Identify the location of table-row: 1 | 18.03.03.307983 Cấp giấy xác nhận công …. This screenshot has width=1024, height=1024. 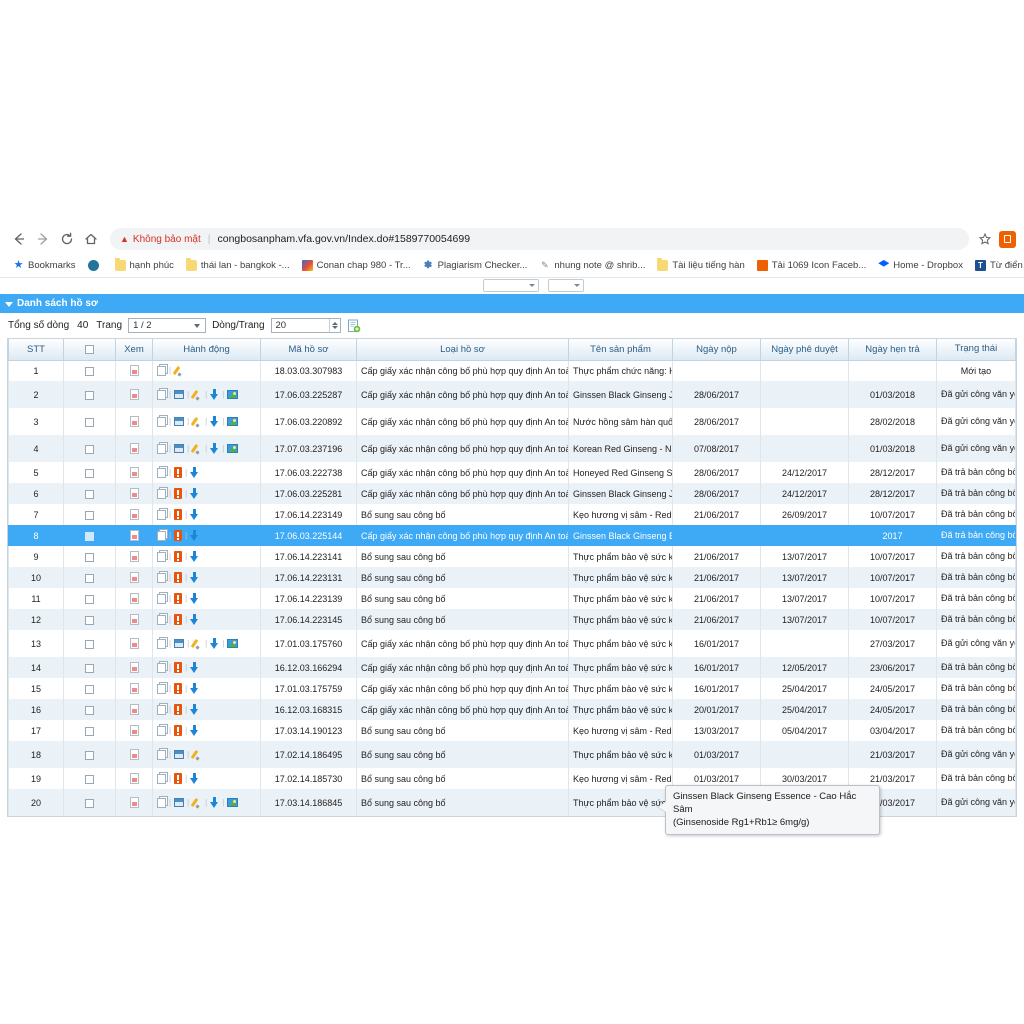
(512, 370).